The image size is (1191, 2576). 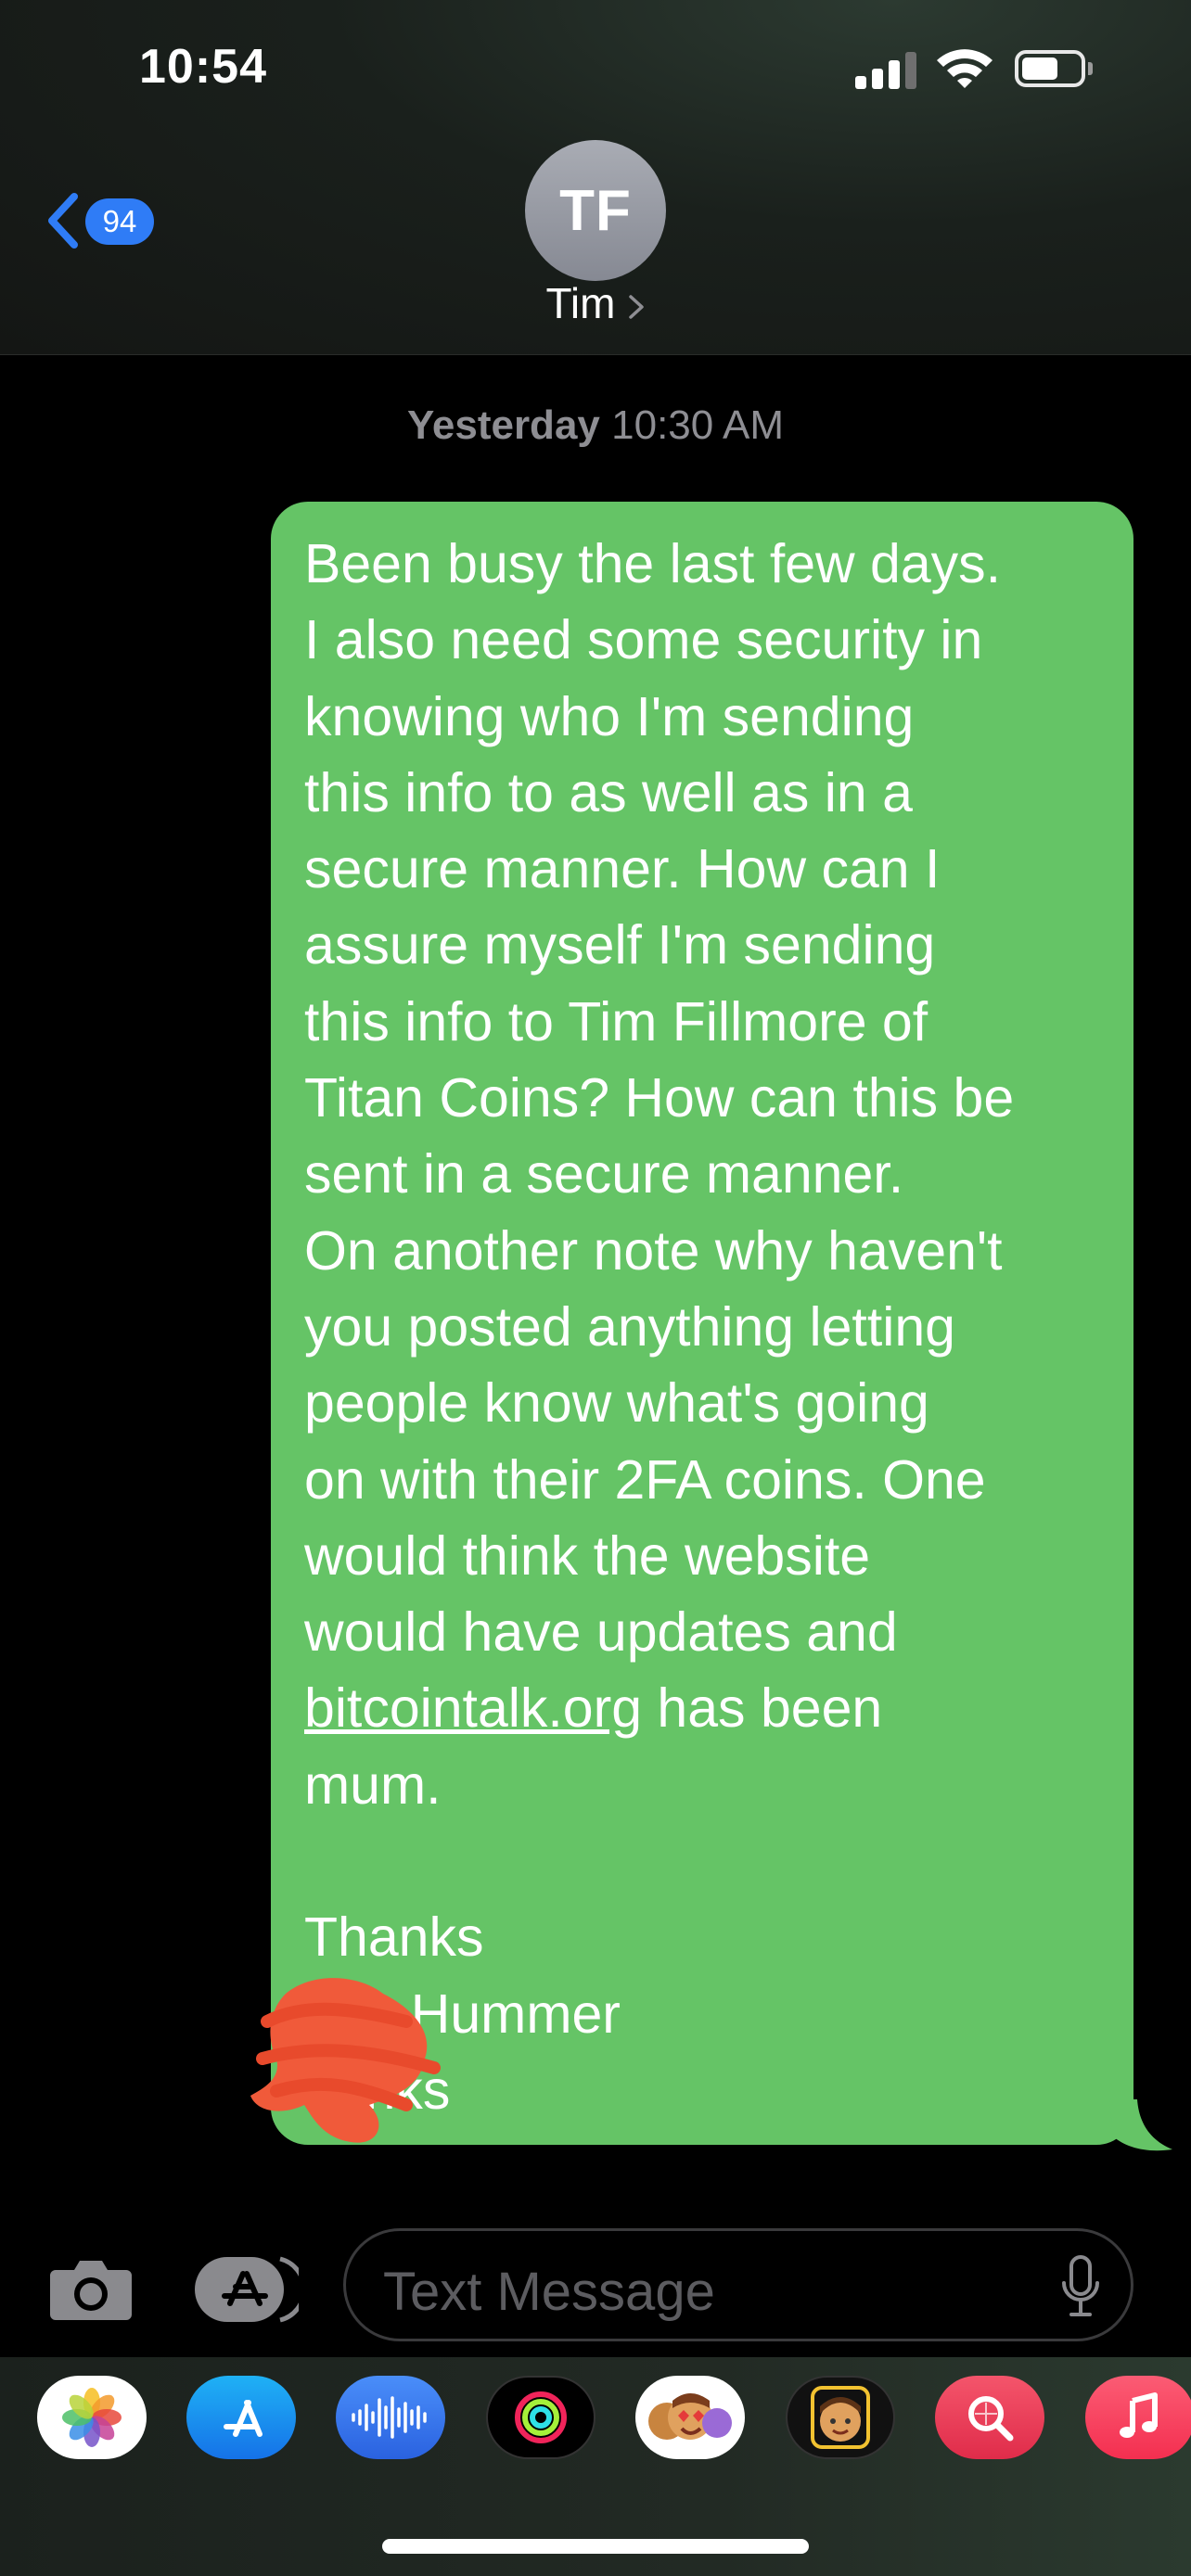 What do you see at coordinates (690, 2418) in the screenshot?
I see `memoji-stickers-icon` at bounding box center [690, 2418].